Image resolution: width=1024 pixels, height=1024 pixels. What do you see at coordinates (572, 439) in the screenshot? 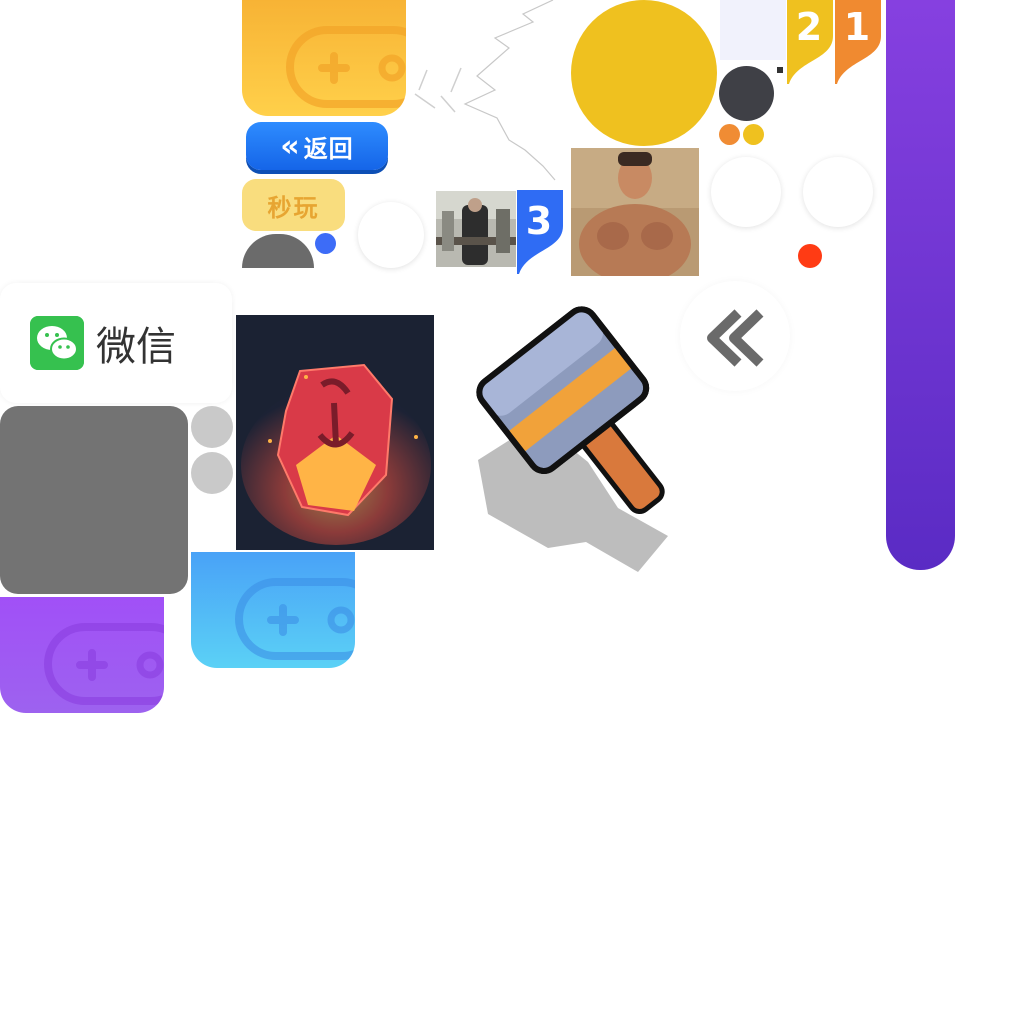
I see `hammer-icon` at bounding box center [572, 439].